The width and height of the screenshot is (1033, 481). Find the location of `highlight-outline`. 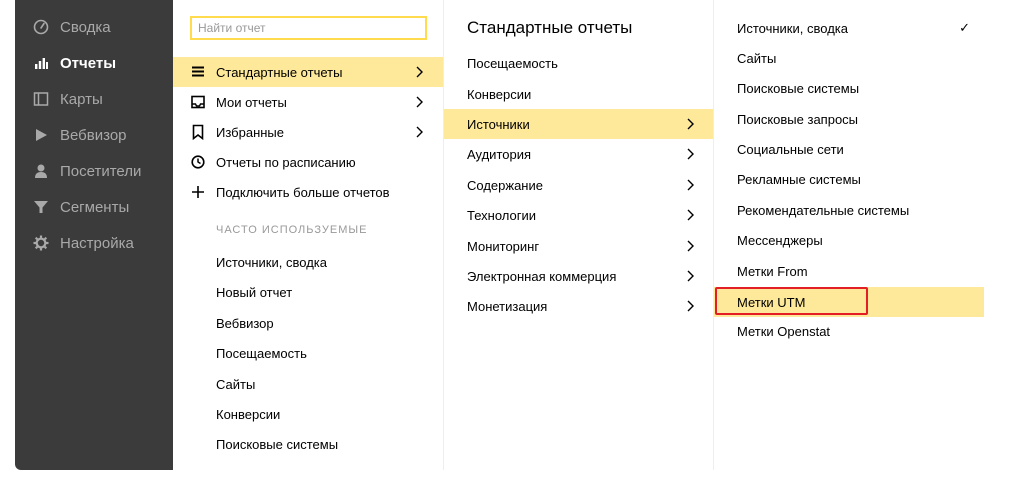

highlight-outline is located at coordinates (791, 301).